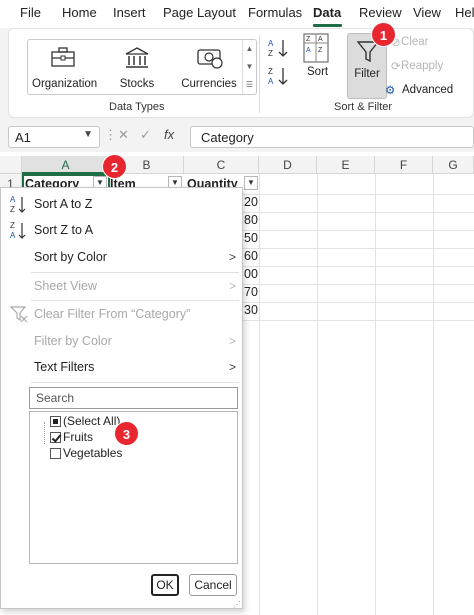  What do you see at coordinates (249, 49) in the screenshot?
I see `gallery-up-icon: ▲` at bounding box center [249, 49].